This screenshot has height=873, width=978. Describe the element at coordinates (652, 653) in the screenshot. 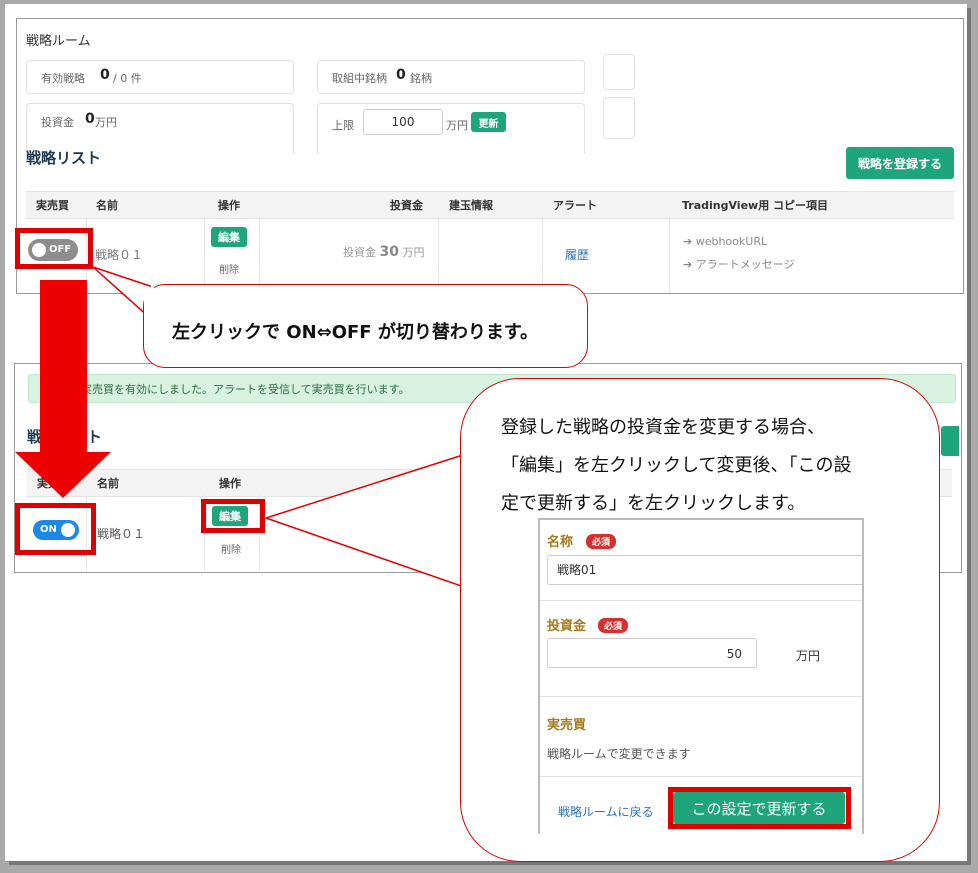

I see `investment-input: 50` at that location.